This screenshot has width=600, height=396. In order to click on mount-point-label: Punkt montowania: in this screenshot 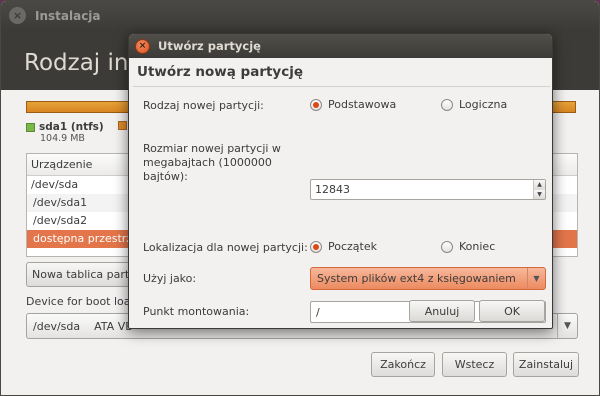, I will do `click(196, 311)`.